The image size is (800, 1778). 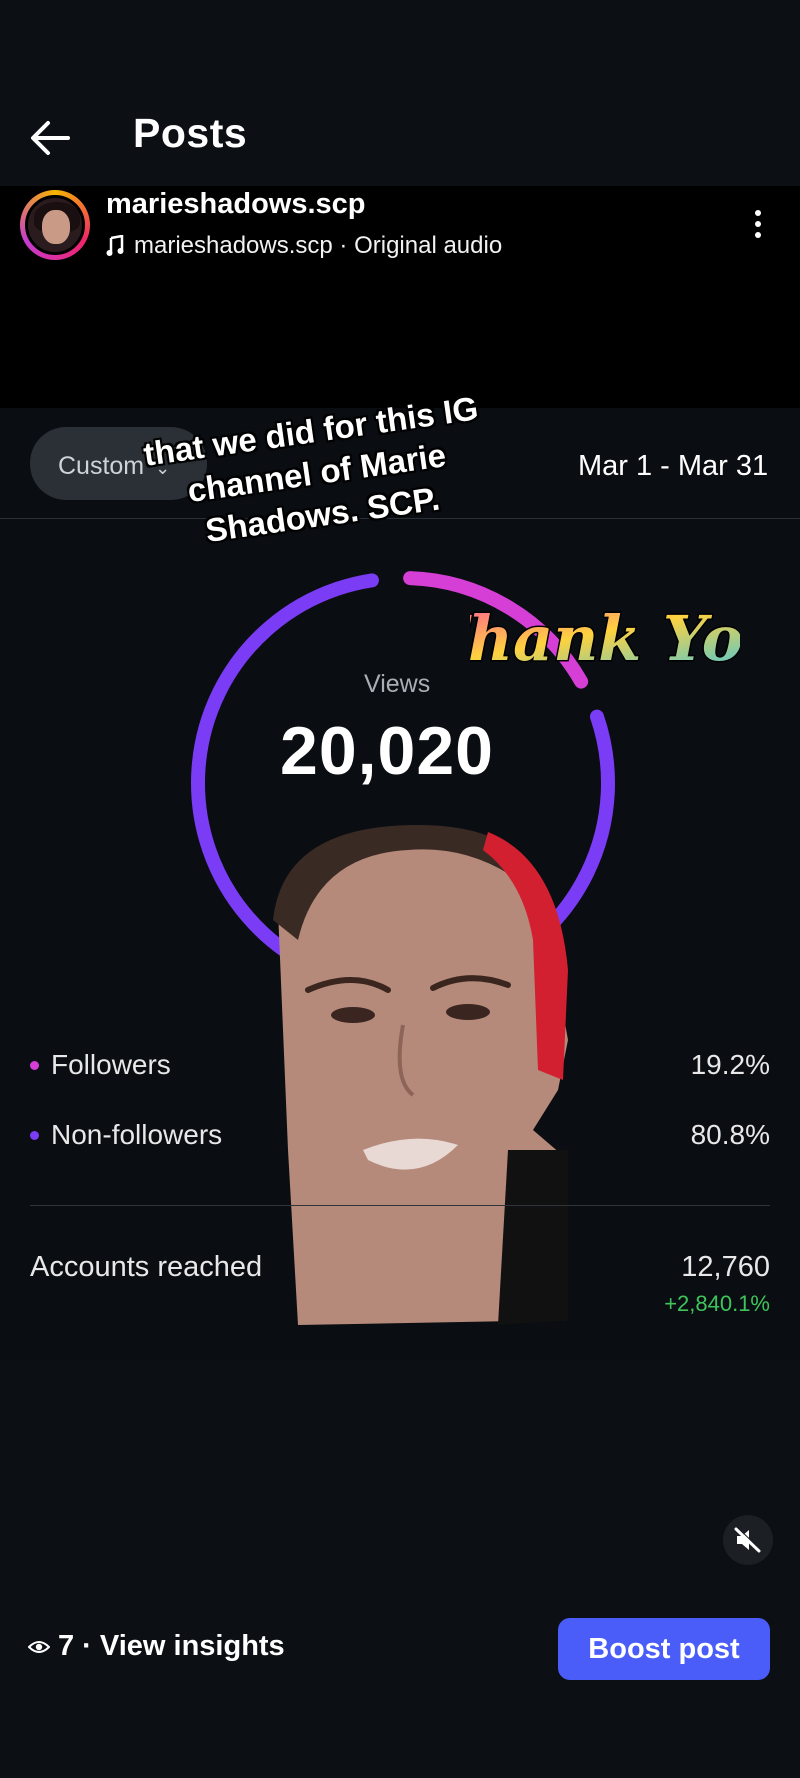 I want to click on legend-non-followers: Non-followers, so click(x=126, y=1135).